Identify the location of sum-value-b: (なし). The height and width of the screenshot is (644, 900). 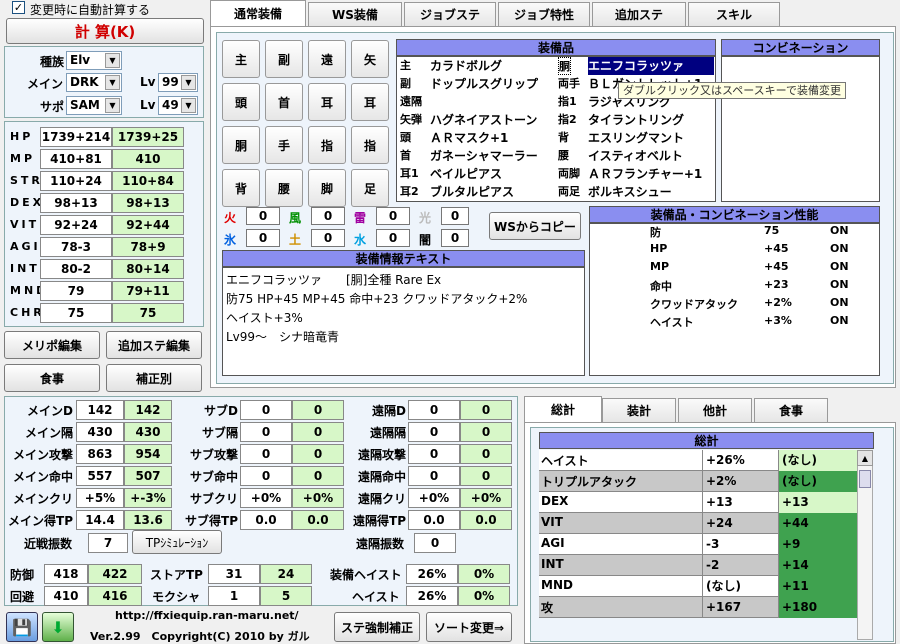
(817, 460).